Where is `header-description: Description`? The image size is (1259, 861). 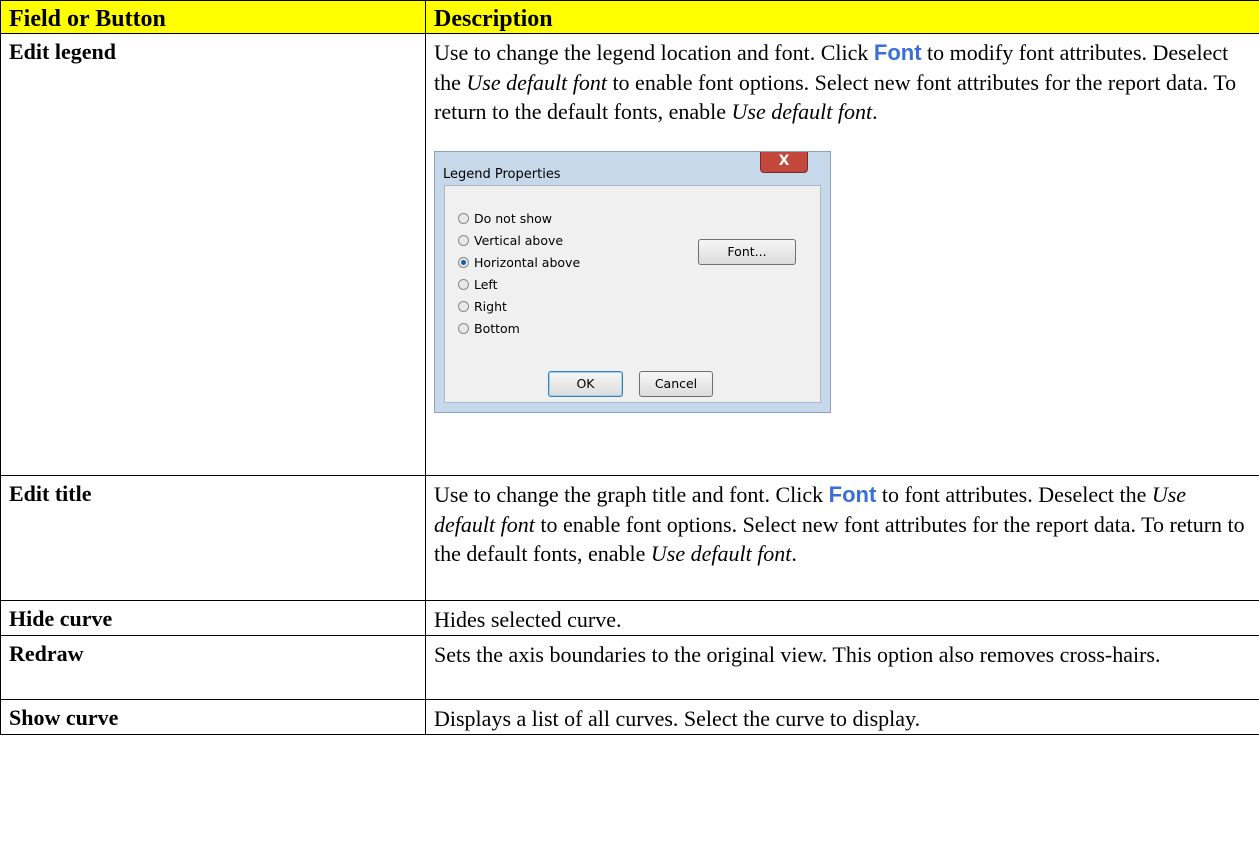
header-description: Description is located at coordinates (842, 17).